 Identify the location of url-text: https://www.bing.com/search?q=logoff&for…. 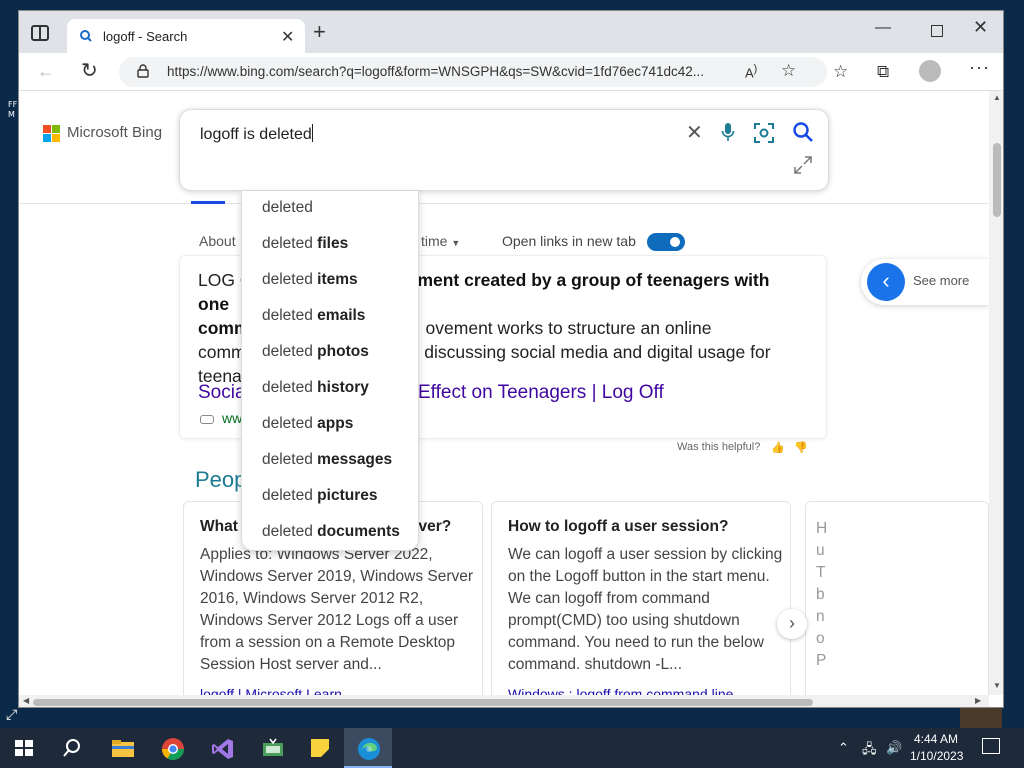
(435, 71).